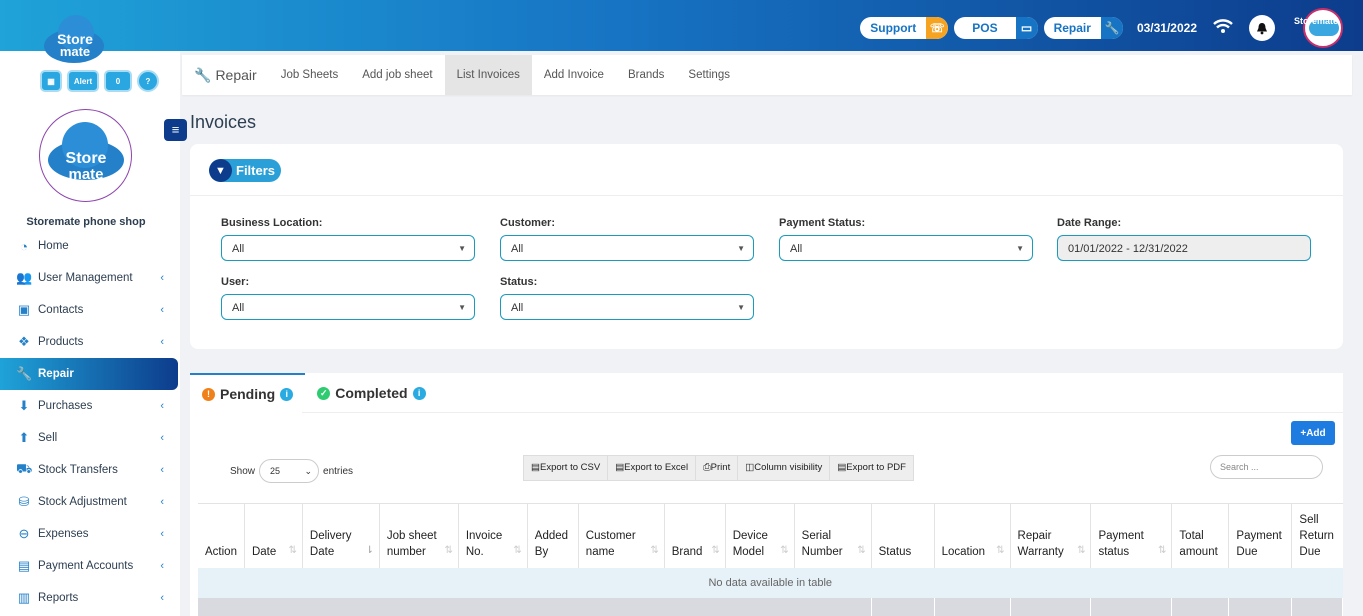  Describe the element at coordinates (369, 550) in the screenshot. I see `sort-desc-icon: ⇂` at that location.